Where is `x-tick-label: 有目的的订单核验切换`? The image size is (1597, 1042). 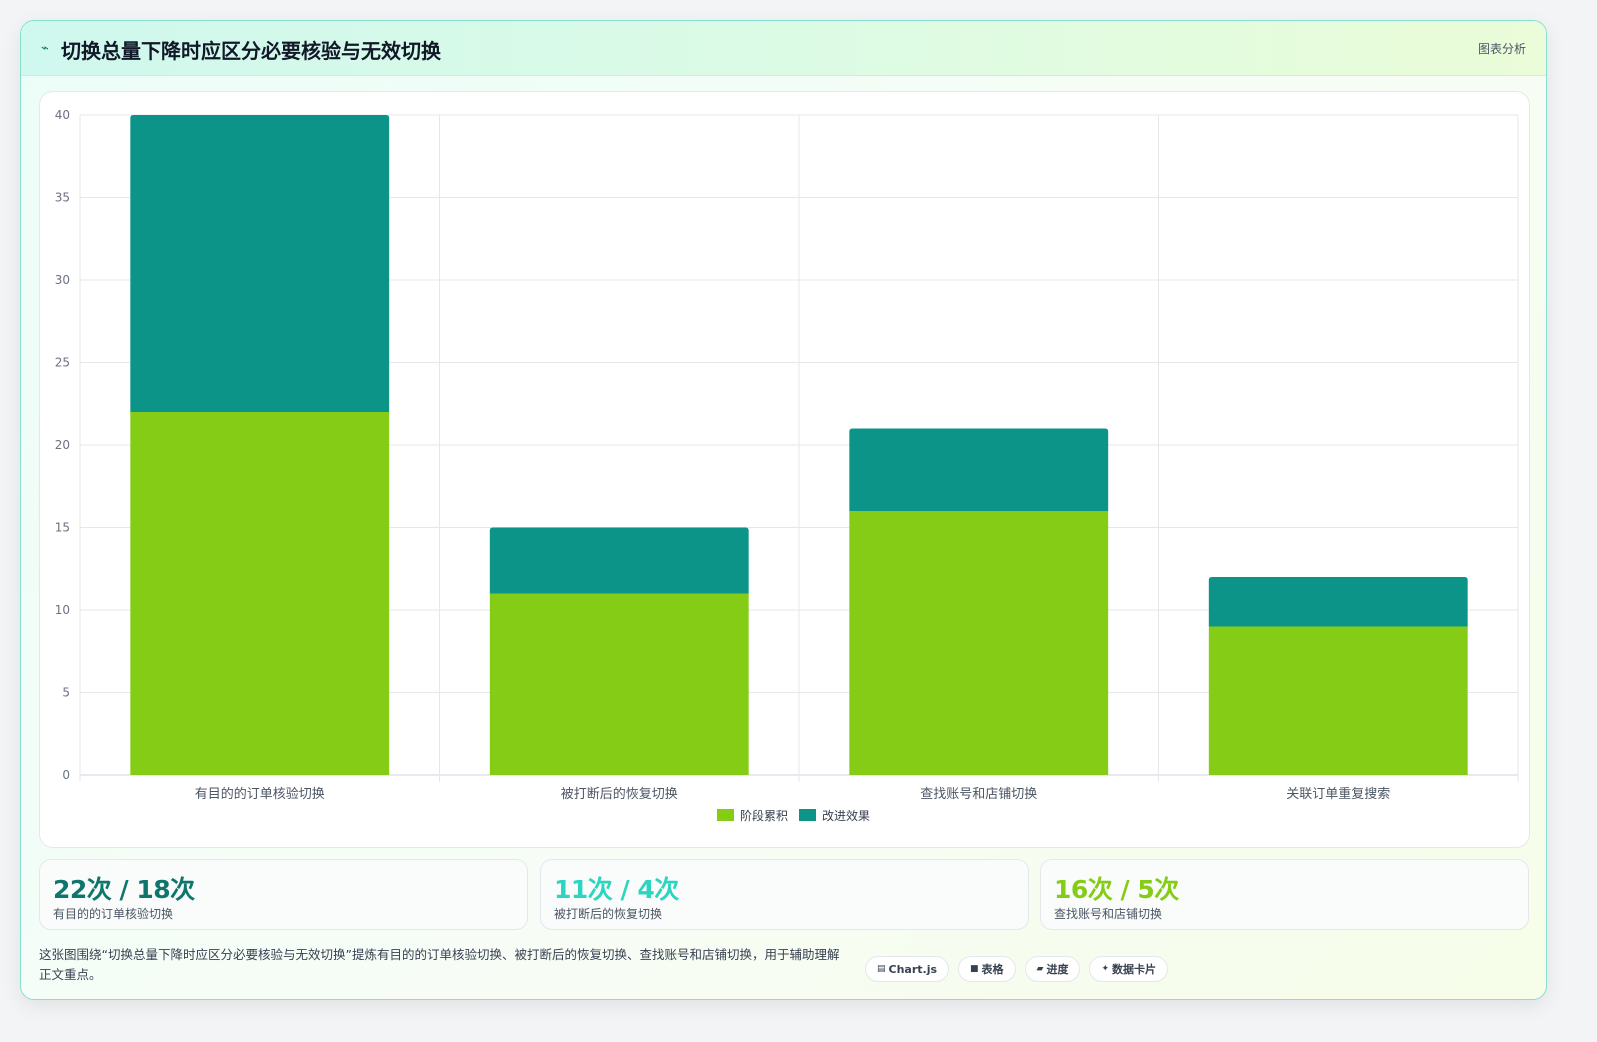 x-tick-label: 有目的的订单核验切换 is located at coordinates (260, 794).